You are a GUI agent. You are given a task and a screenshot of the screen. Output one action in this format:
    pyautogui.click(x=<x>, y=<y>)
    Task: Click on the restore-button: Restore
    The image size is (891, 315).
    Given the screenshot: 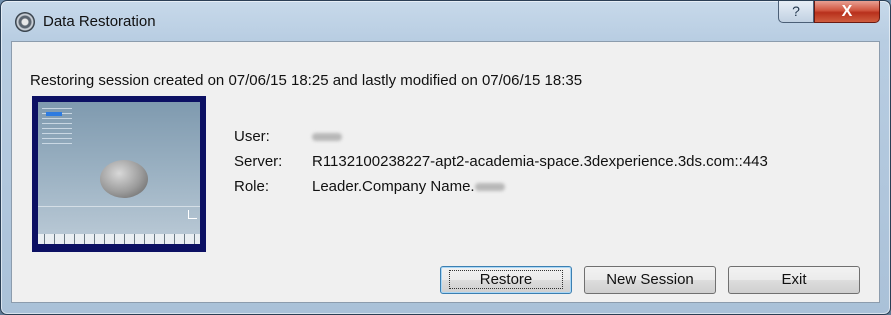 What is the action you would take?
    pyautogui.click(x=506, y=280)
    